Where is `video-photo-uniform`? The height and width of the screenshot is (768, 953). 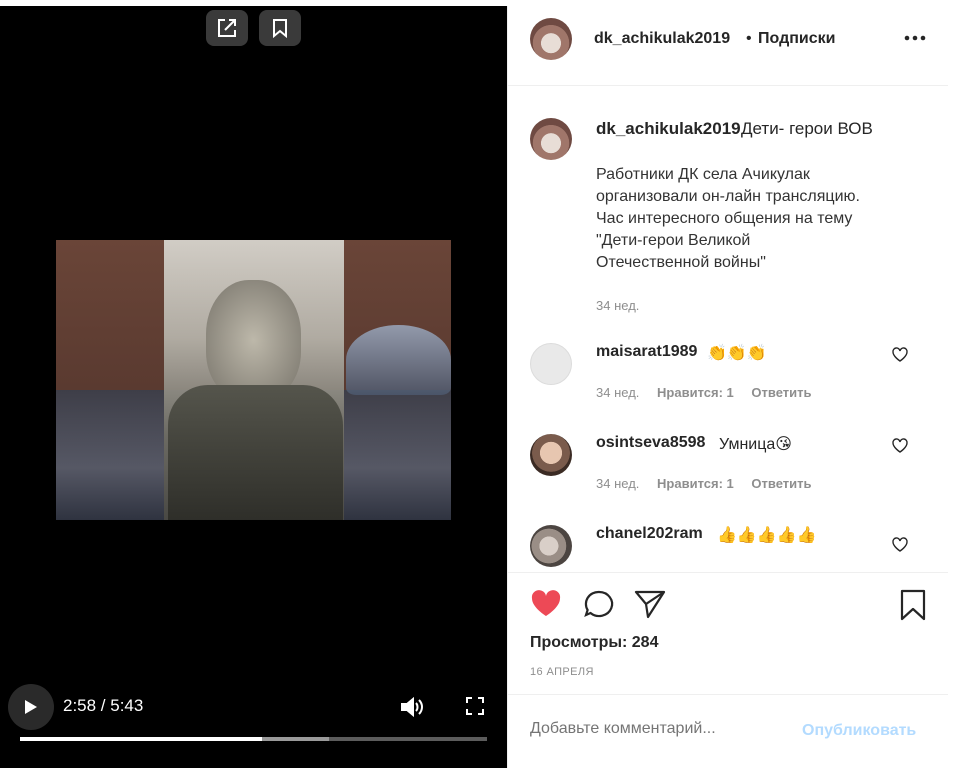 video-photo-uniform is located at coordinates (255, 452).